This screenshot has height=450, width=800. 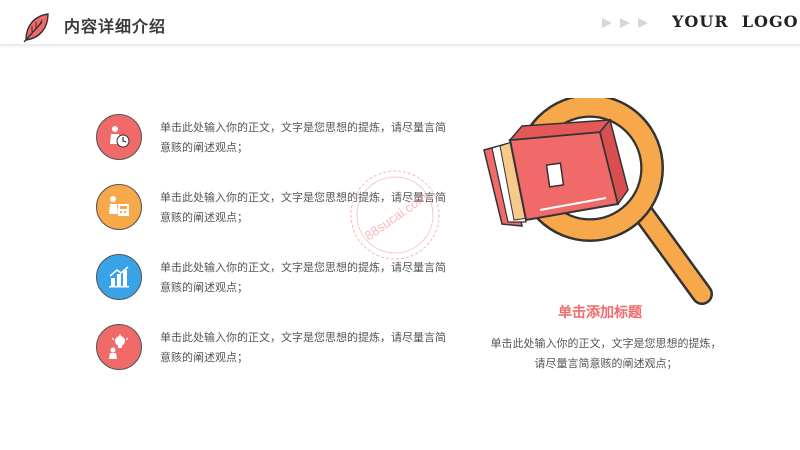 I want to click on businessman-clock-icon, so click(x=119, y=137).